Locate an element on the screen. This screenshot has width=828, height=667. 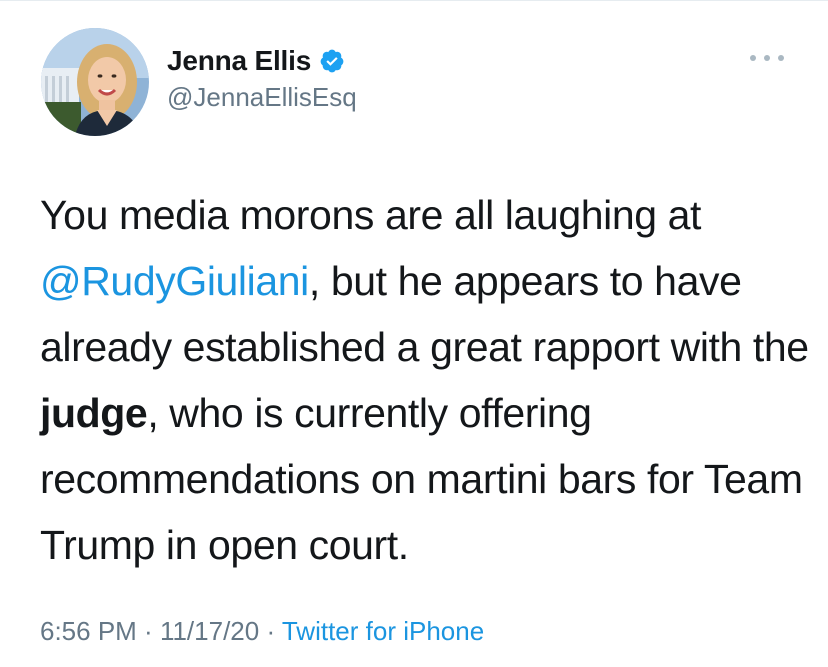
author-name-row: Jenna Ellis is located at coordinates (256, 61).